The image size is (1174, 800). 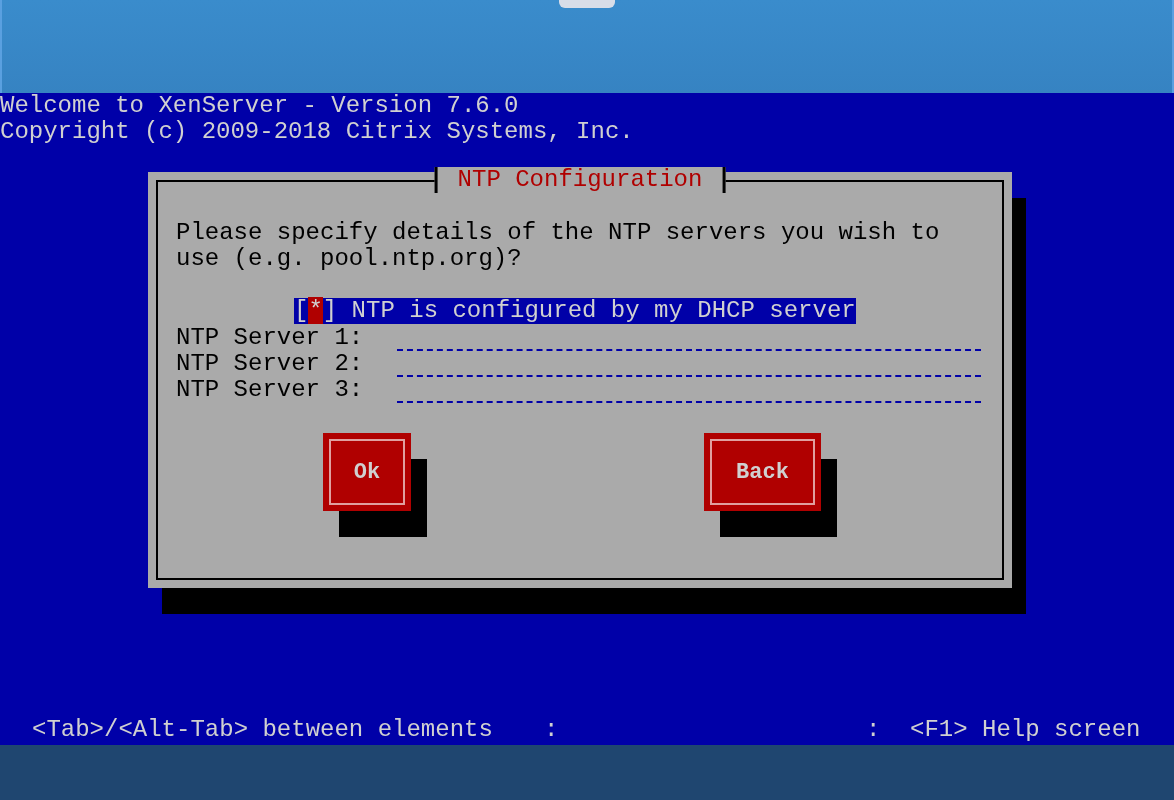 I want to click on dhcp-checkbox: [*] NTP is configured by my DHCP server, so click(x=575, y=311).